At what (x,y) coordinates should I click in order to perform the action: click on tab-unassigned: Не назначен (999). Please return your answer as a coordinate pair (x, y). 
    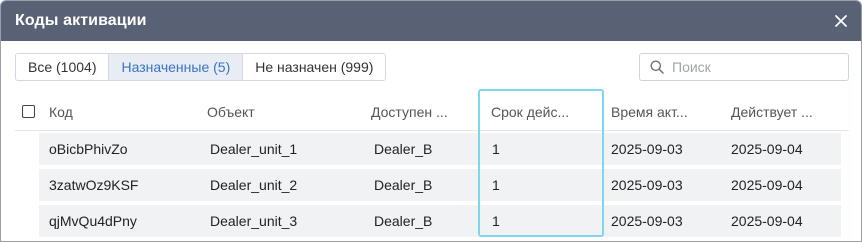
    Looking at the image, I should click on (314, 67).